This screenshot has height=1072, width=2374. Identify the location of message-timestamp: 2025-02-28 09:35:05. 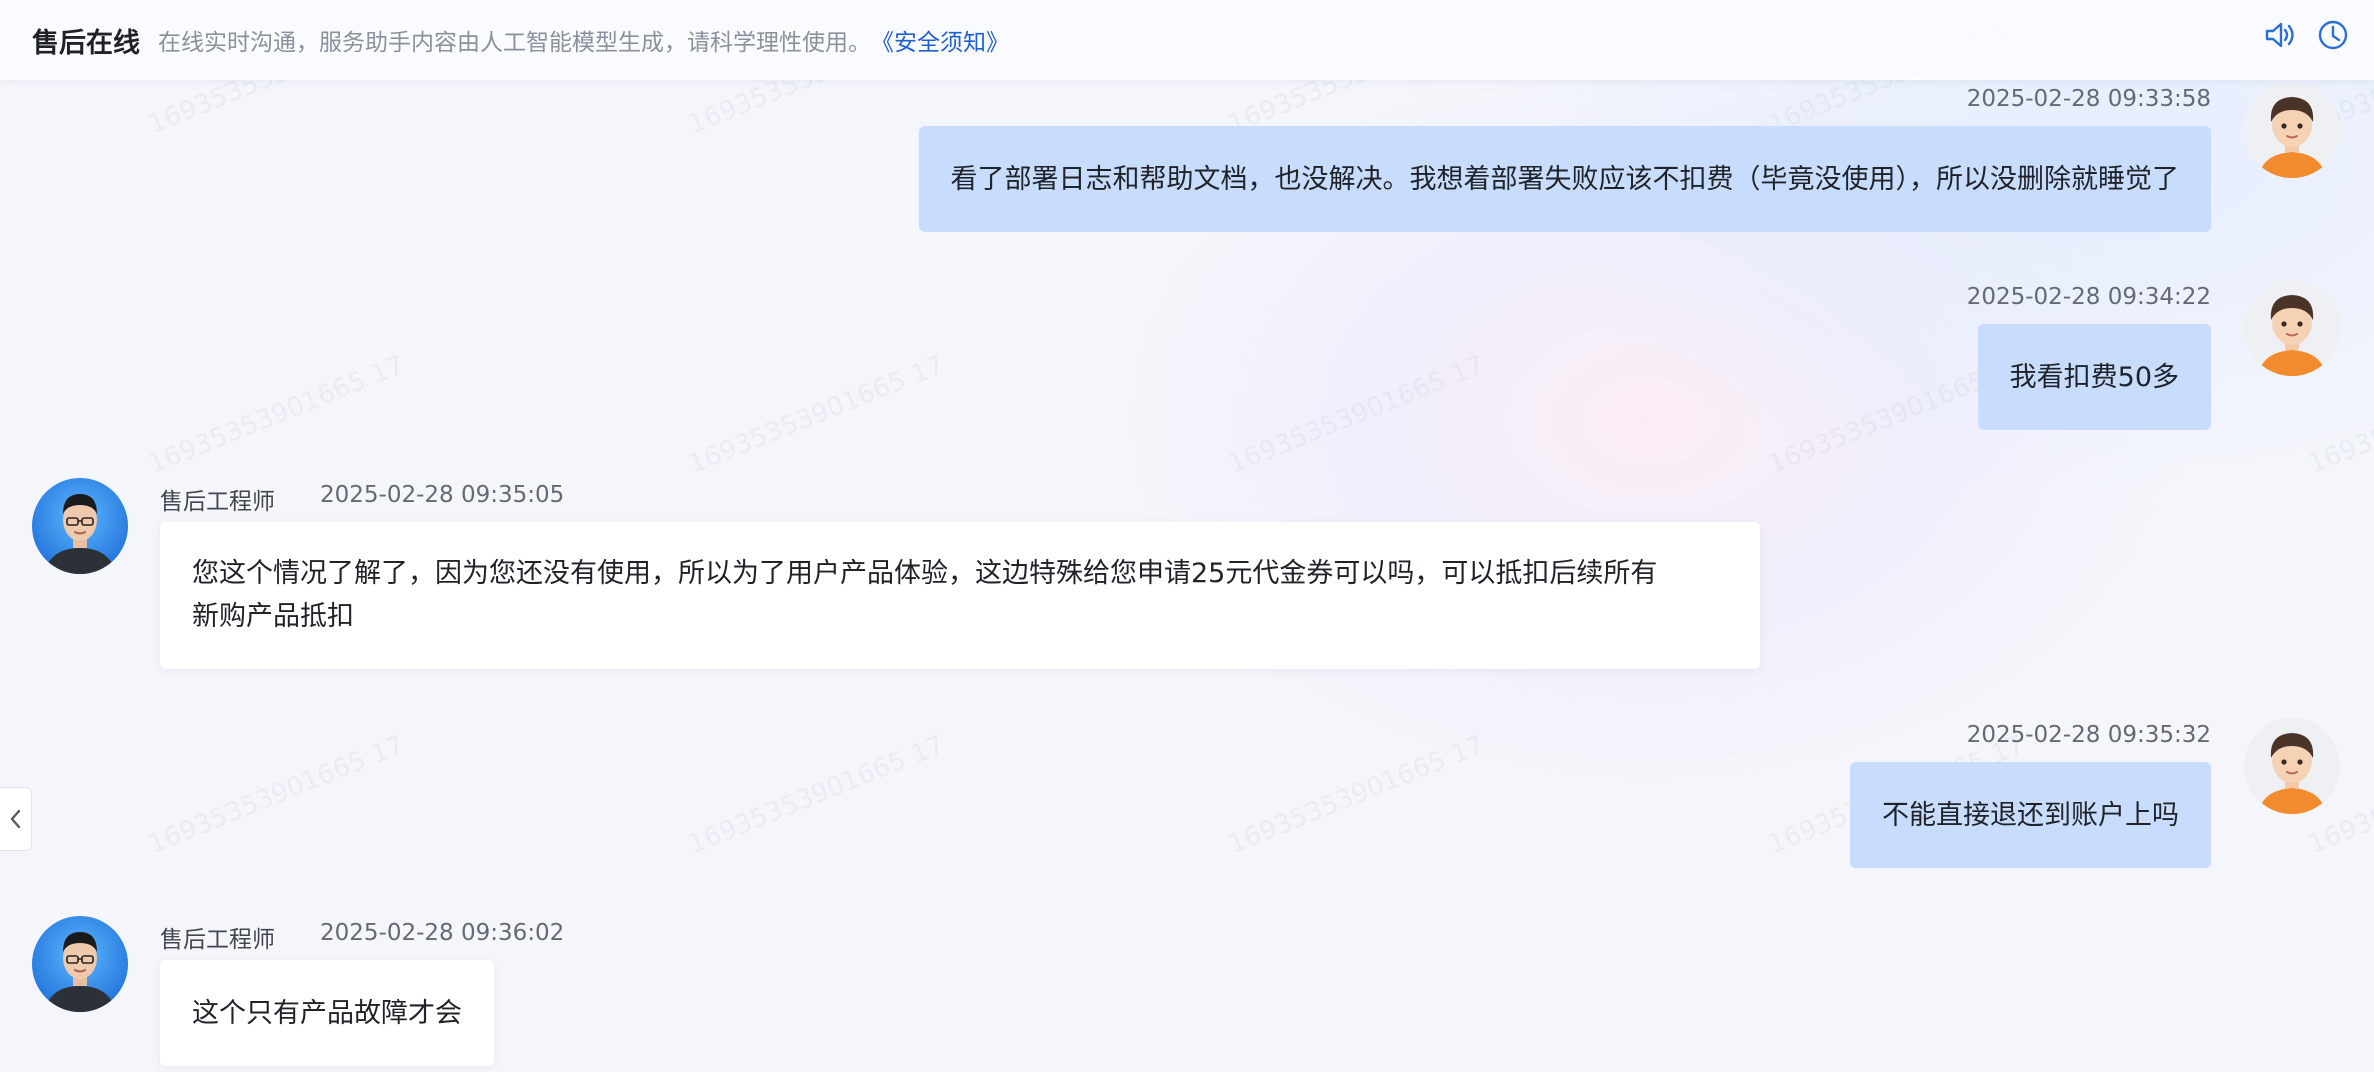
(442, 495).